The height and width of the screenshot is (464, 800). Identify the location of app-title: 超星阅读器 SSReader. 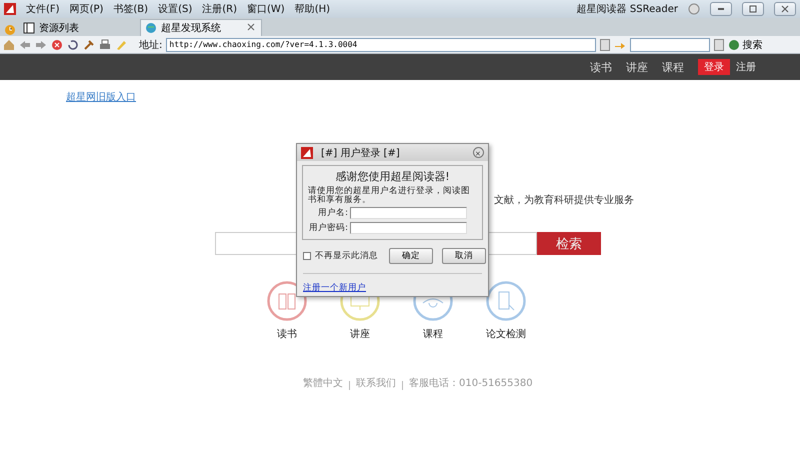
(627, 9).